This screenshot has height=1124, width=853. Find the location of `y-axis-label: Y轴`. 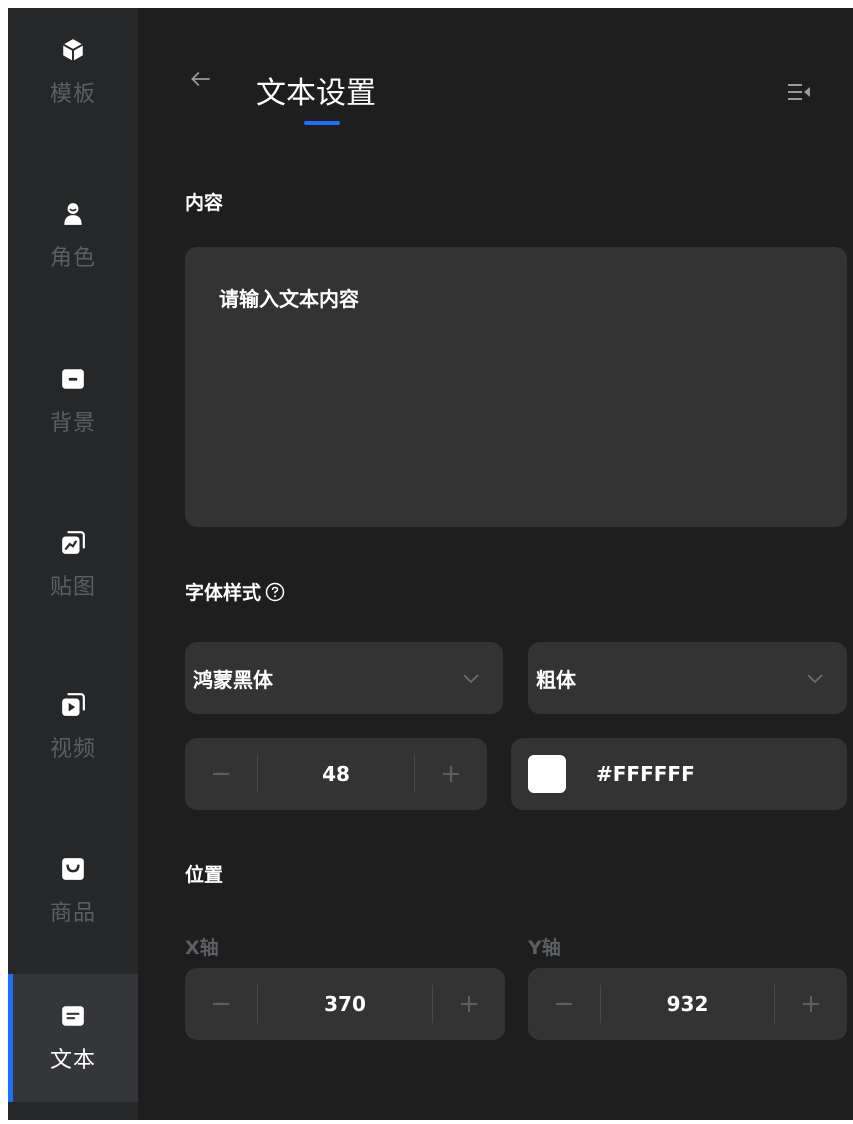

y-axis-label: Y轴 is located at coordinates (544, 948).